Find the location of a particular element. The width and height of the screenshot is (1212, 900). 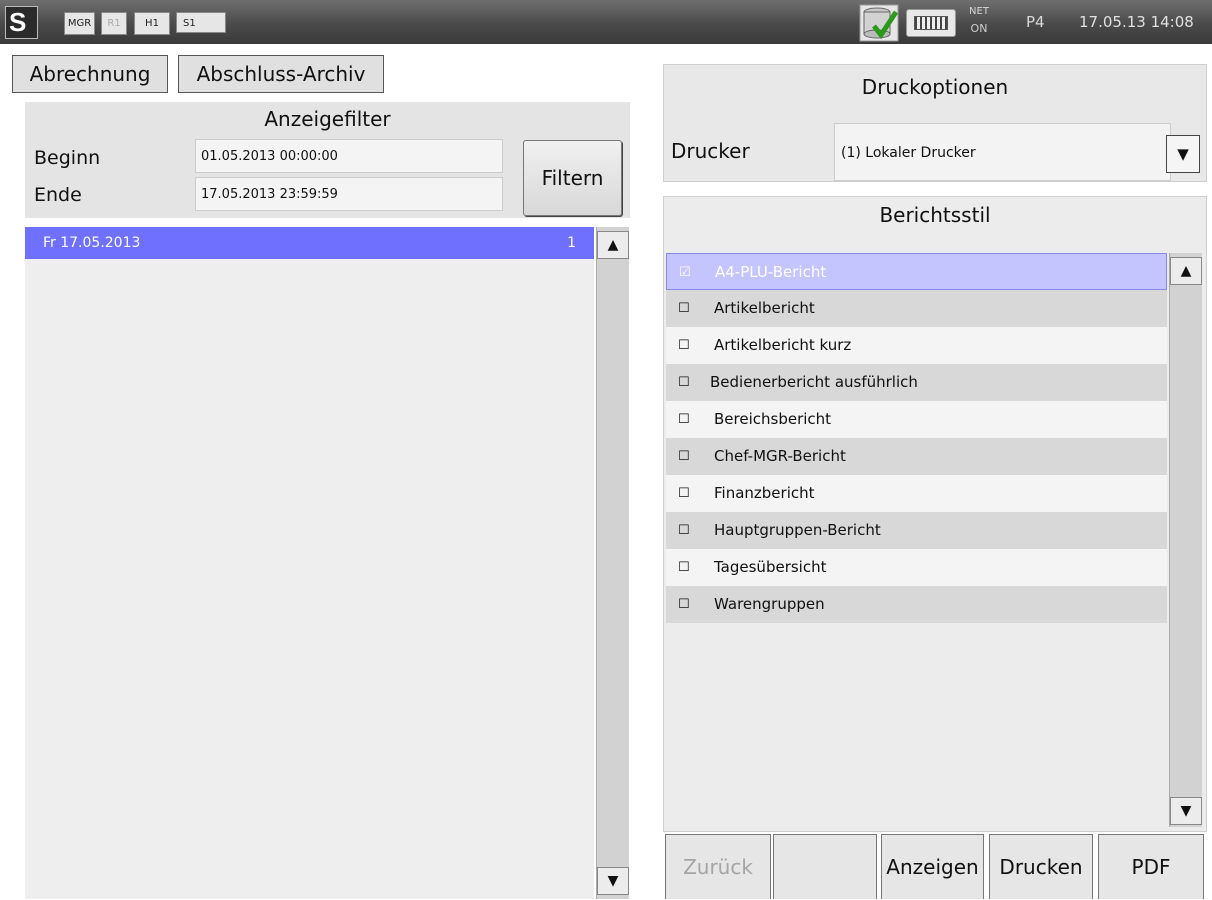

tab-abschluss-archiv: Abschluss-Archiv is located at coordinates (281, 74).